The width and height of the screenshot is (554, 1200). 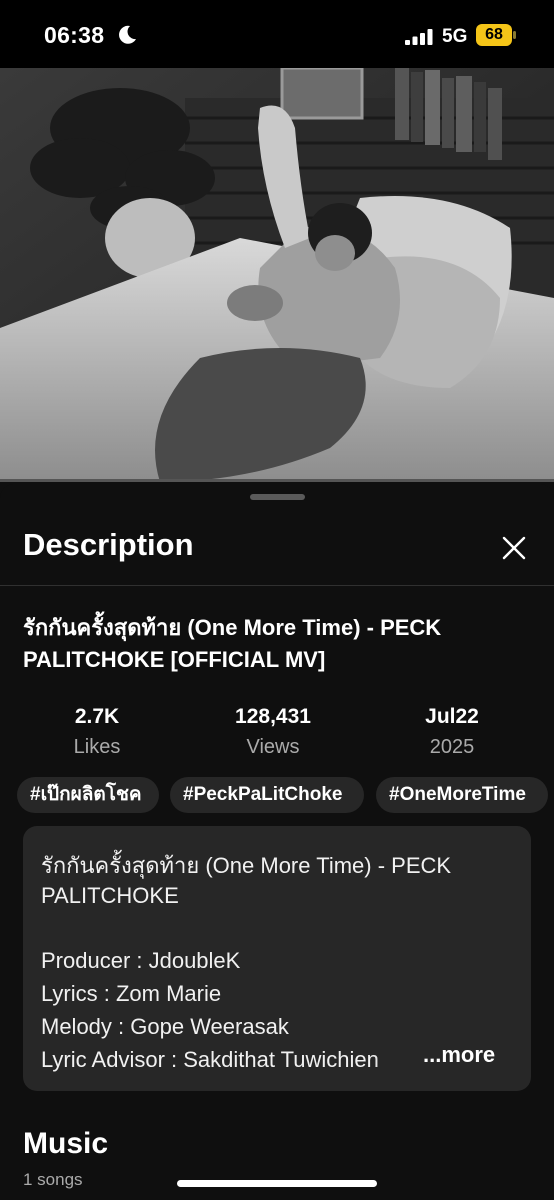 What do you see at coordinates (66, 1143) in the screenshot?
I see `music-section-heading: Music` at bounding box center [66, 1143].